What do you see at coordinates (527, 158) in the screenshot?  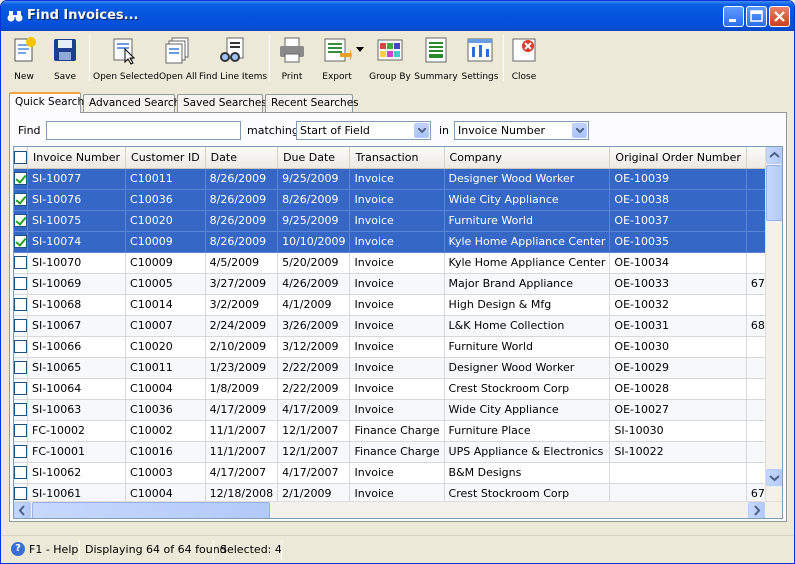 I see `column-header-company: Company` at bounding box center [527, 158].